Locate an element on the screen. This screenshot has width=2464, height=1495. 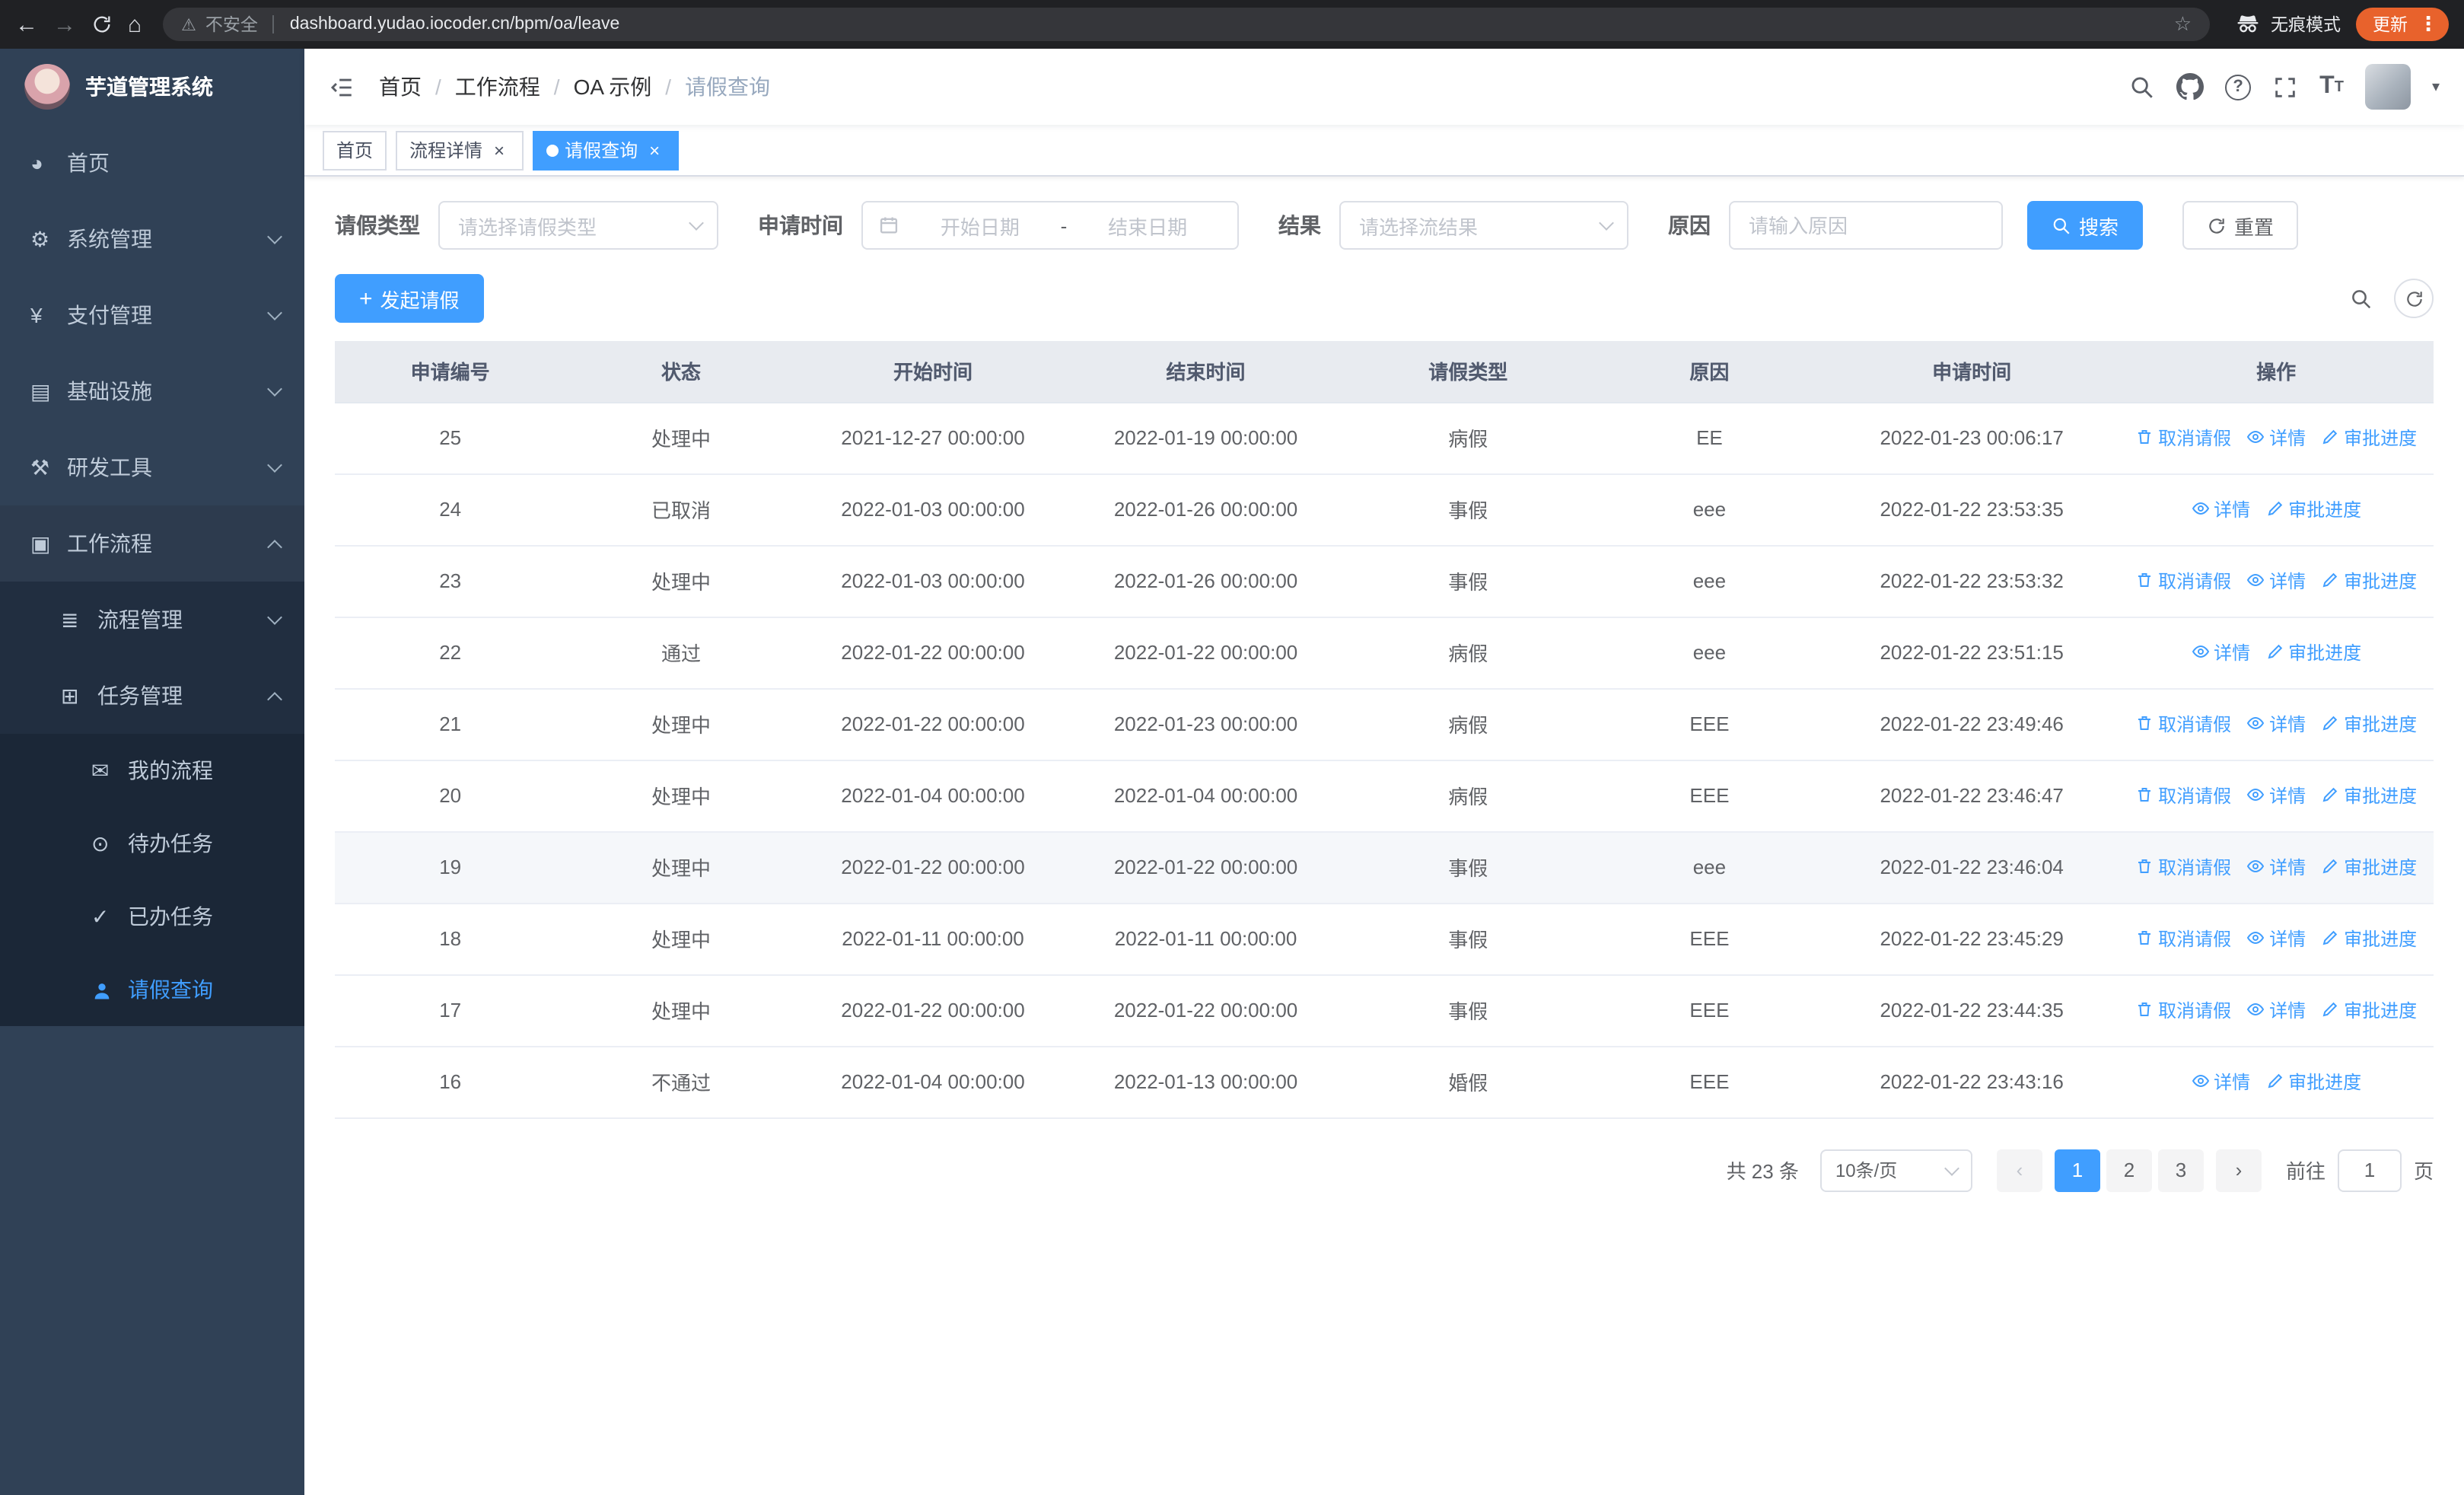
sidebar-item-leave-query: 请假查询 is located at coordinates (152, 989).